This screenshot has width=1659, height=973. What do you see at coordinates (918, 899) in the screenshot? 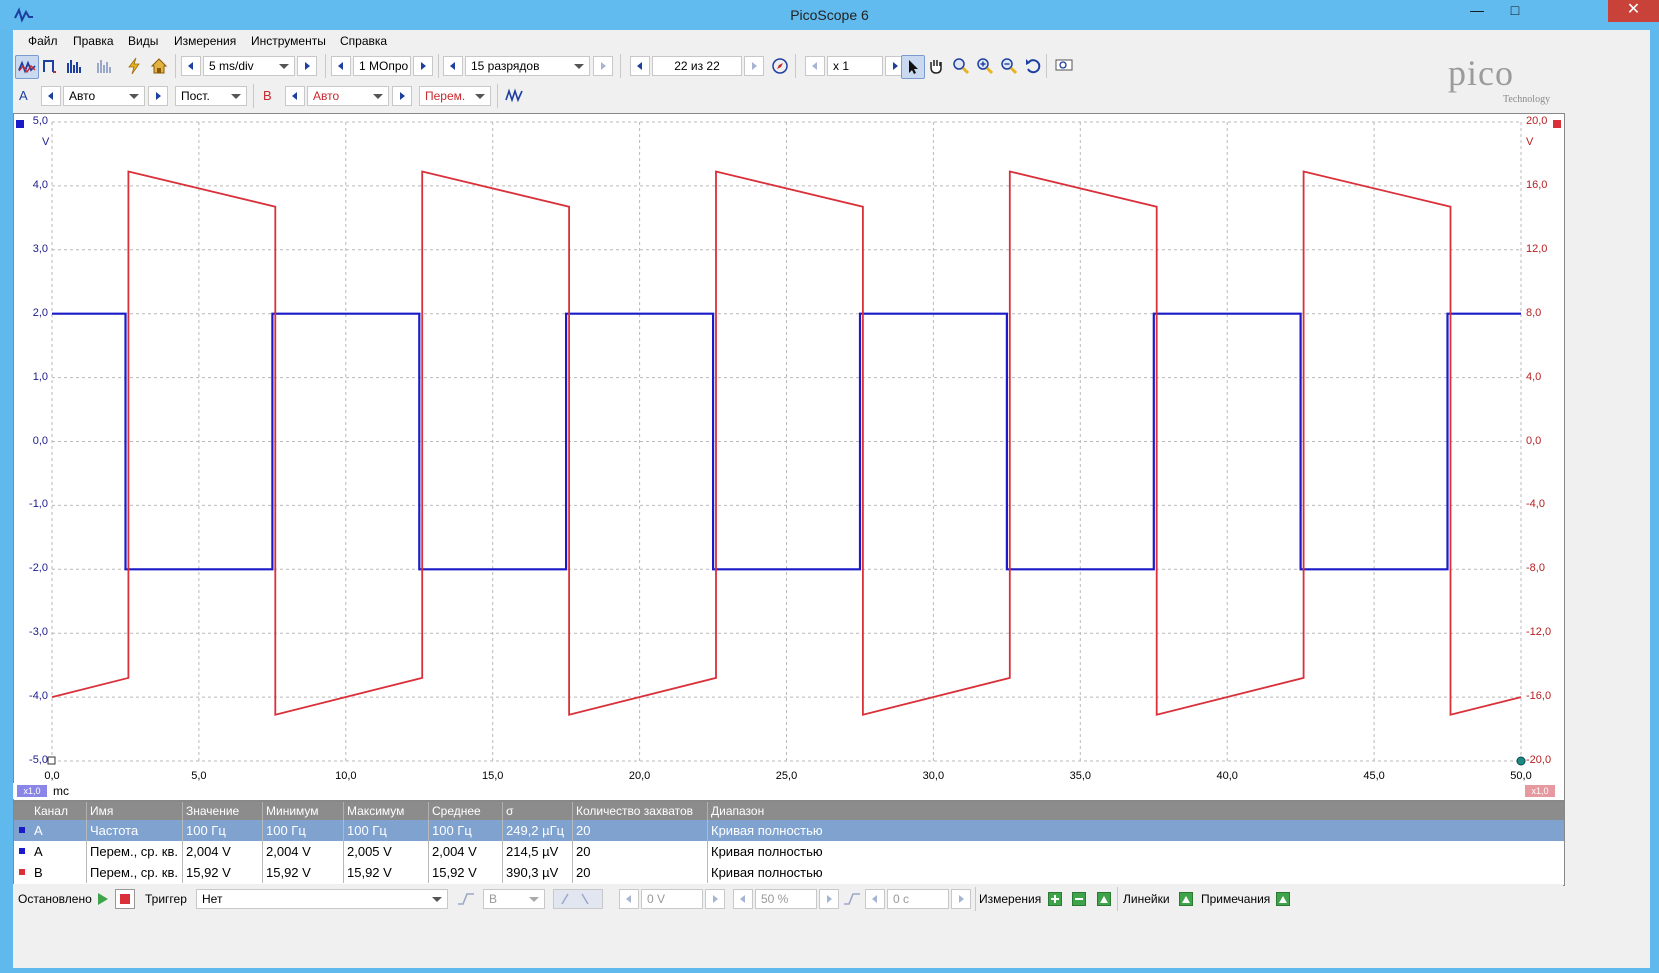
I see `delay-field: 0 с` at bounding box center [918, 899].